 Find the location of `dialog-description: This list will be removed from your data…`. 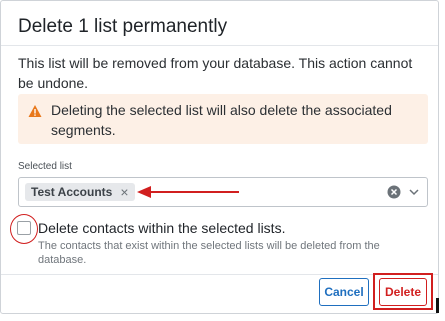

dialog-description: This list will be removed from your data… is located at coordinates (215, 73).